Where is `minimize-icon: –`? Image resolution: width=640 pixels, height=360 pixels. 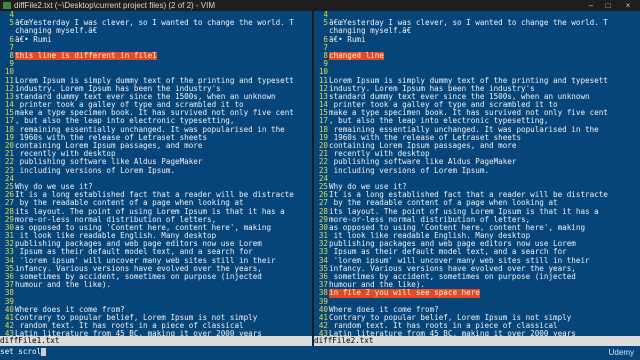
minimize-icon: – is located at coordinates (591, 5).